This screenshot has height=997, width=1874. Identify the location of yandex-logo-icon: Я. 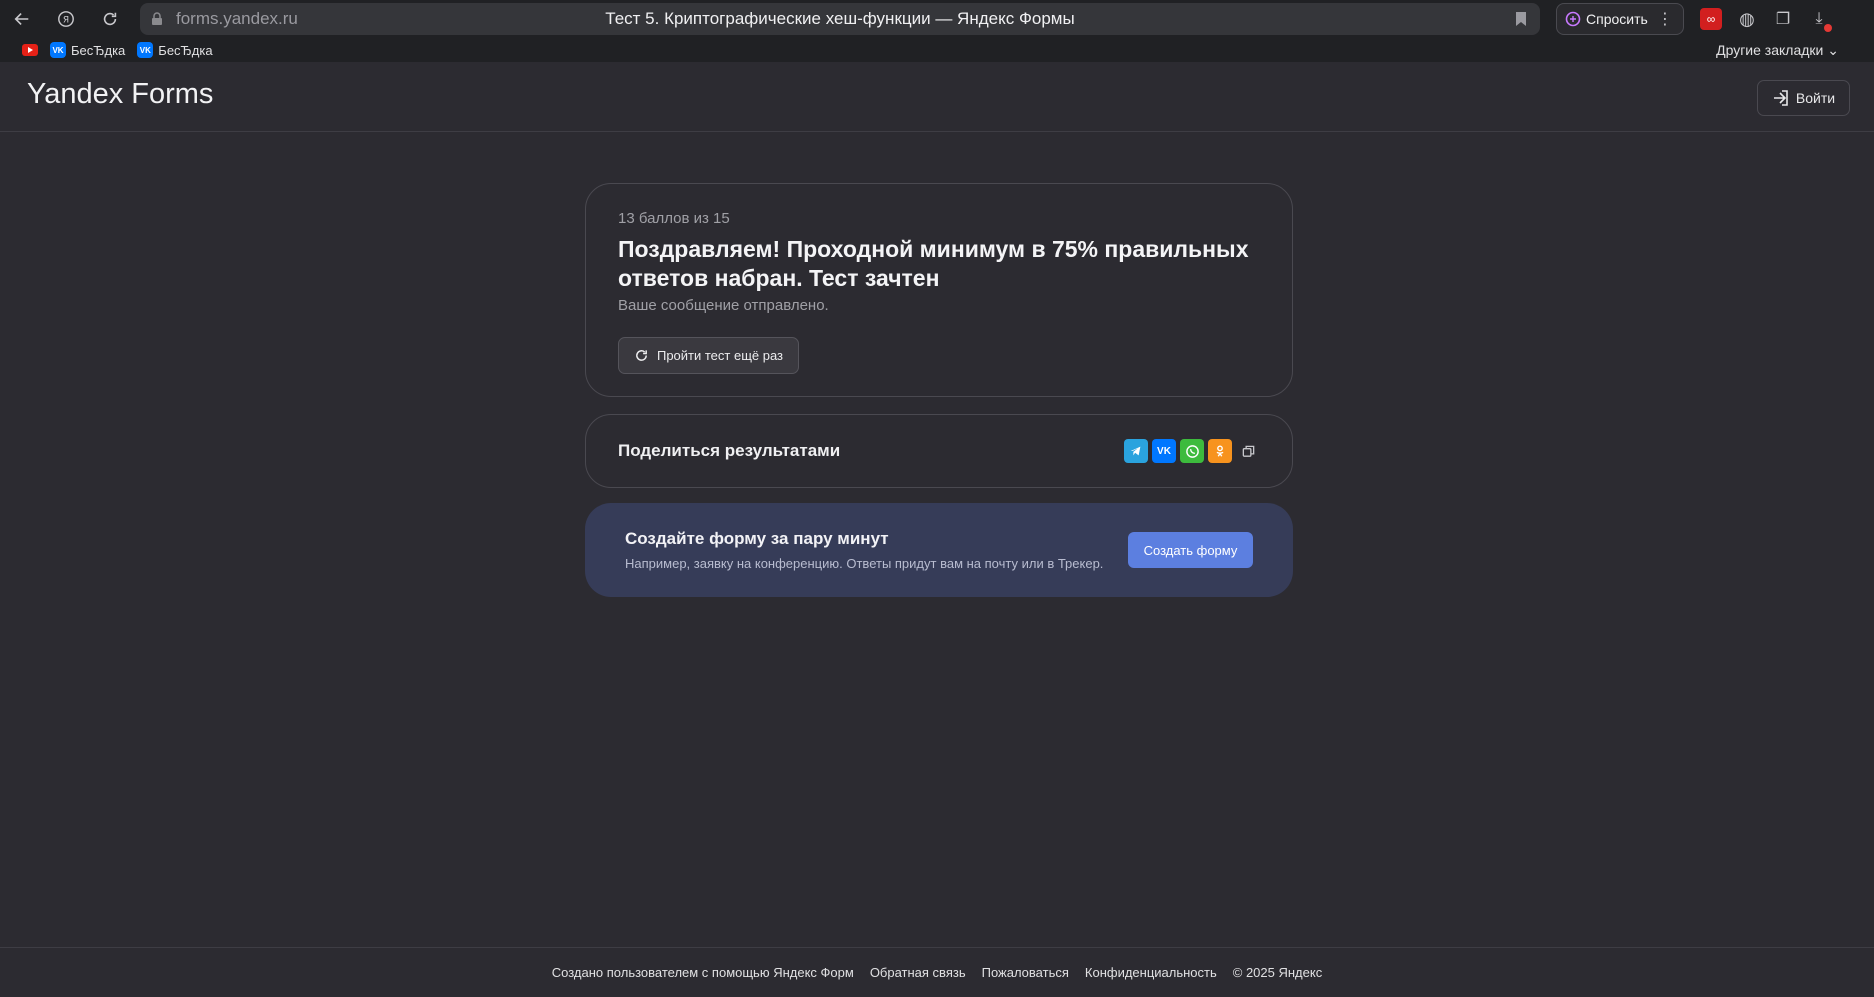
(66, 19).